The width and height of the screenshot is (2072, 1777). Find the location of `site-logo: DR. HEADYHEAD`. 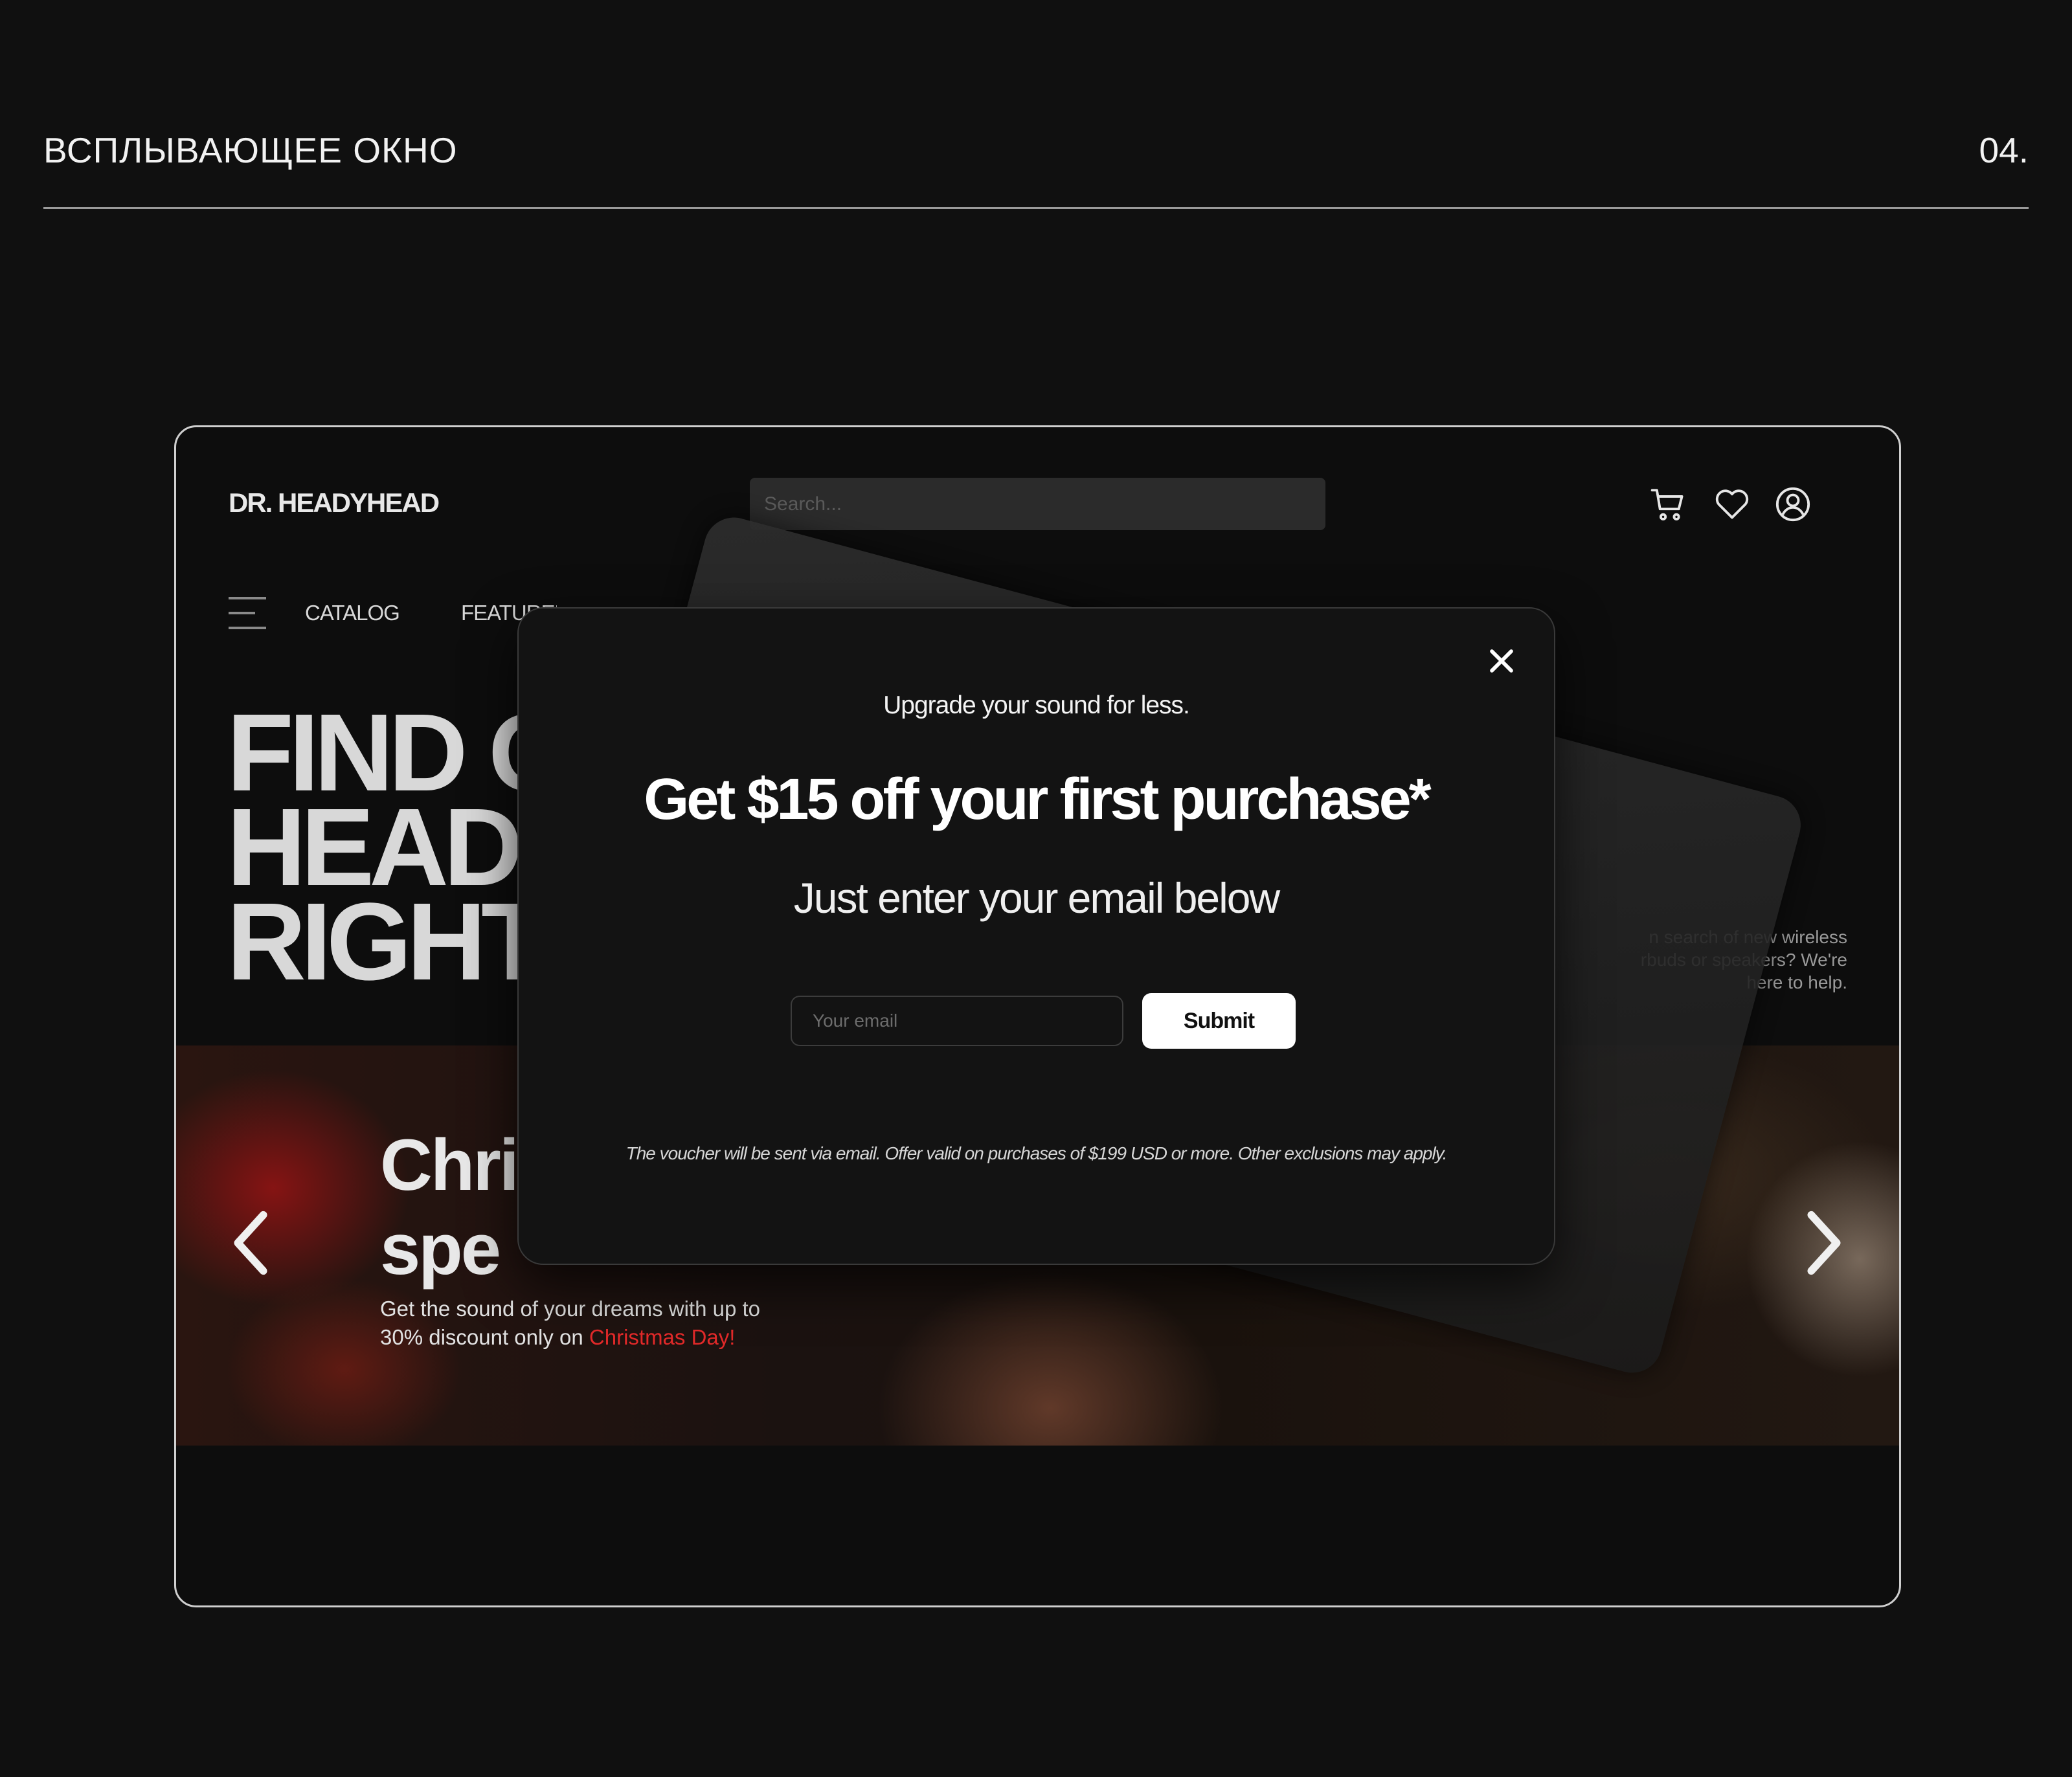

site-logo: DR. HEADYHEAD is located at coordinates (334, 503).